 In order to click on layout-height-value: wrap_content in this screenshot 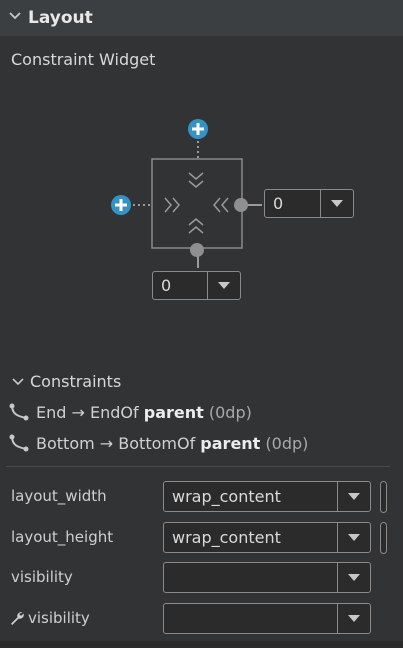, I will do `click(226, 537)`.